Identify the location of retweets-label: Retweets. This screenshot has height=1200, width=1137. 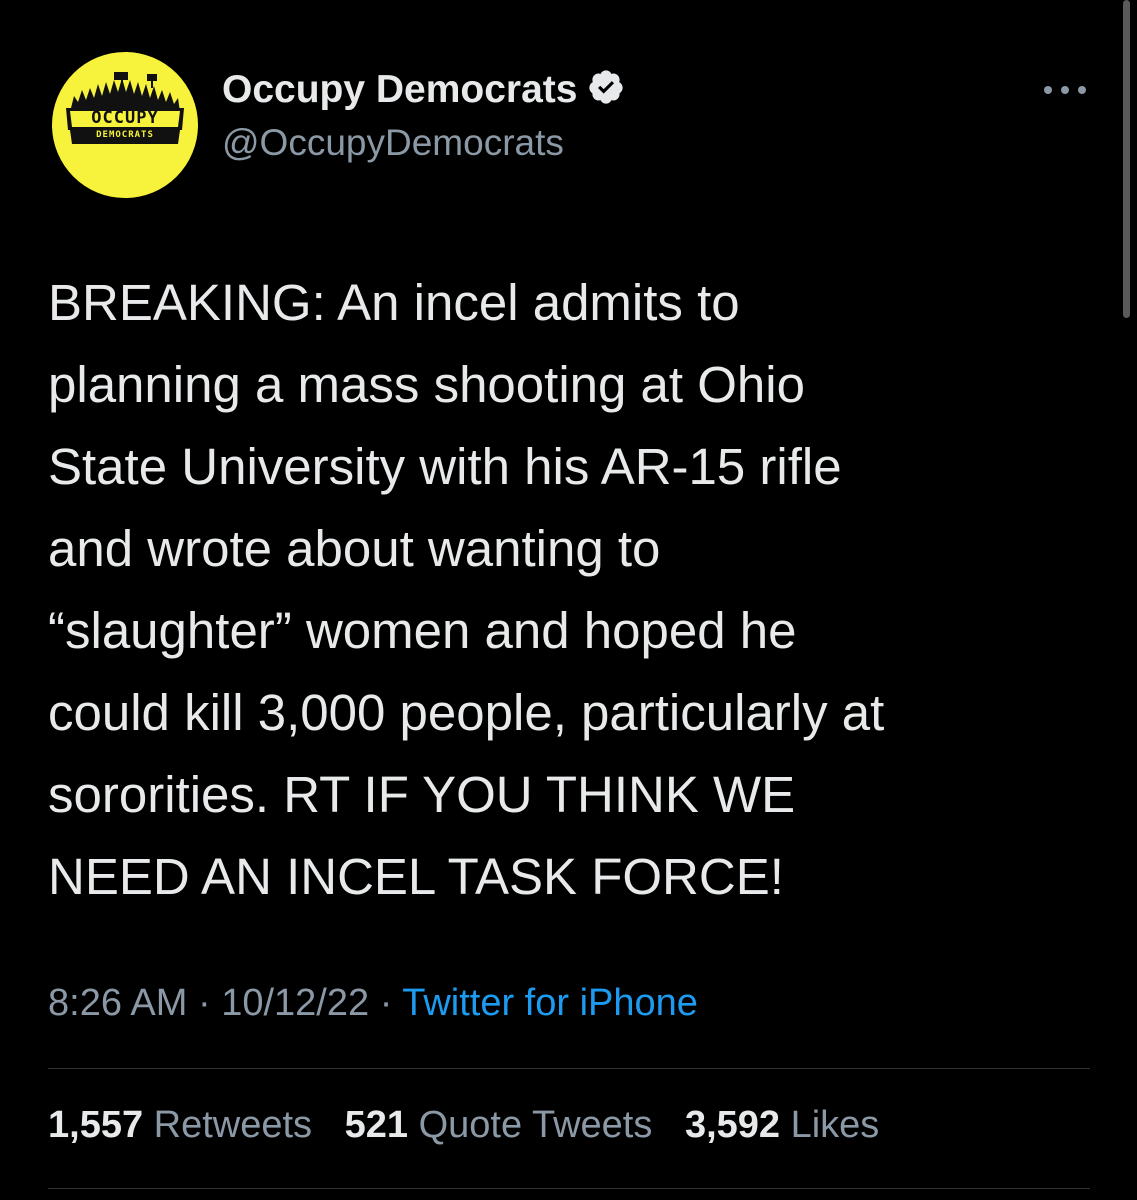
(233, 1125).